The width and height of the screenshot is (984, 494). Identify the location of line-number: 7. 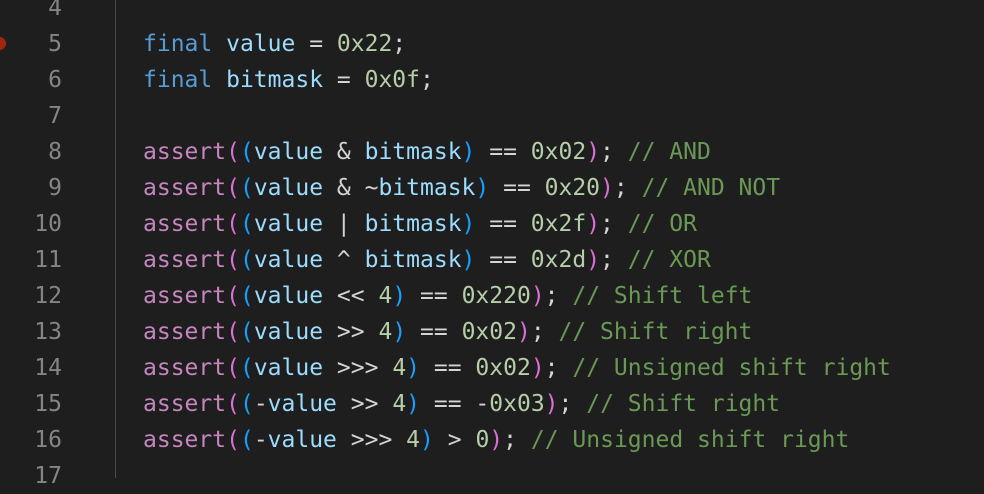
(31, 116).